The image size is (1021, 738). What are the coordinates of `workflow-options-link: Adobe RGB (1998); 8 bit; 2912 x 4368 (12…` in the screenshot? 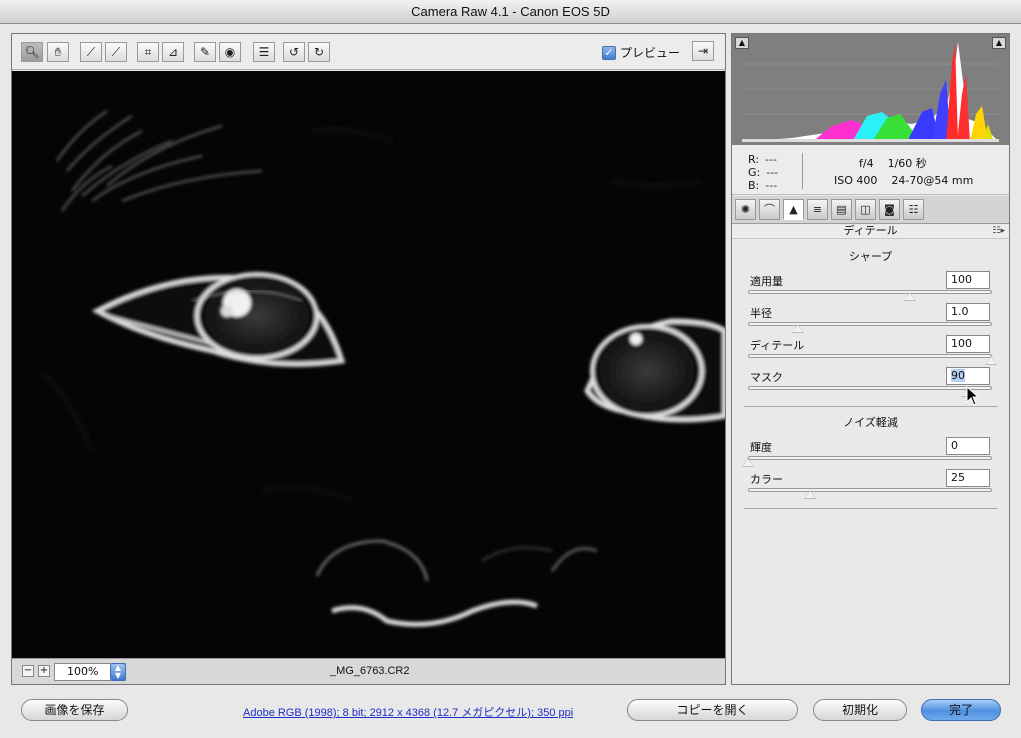 It's located at (408, 712).